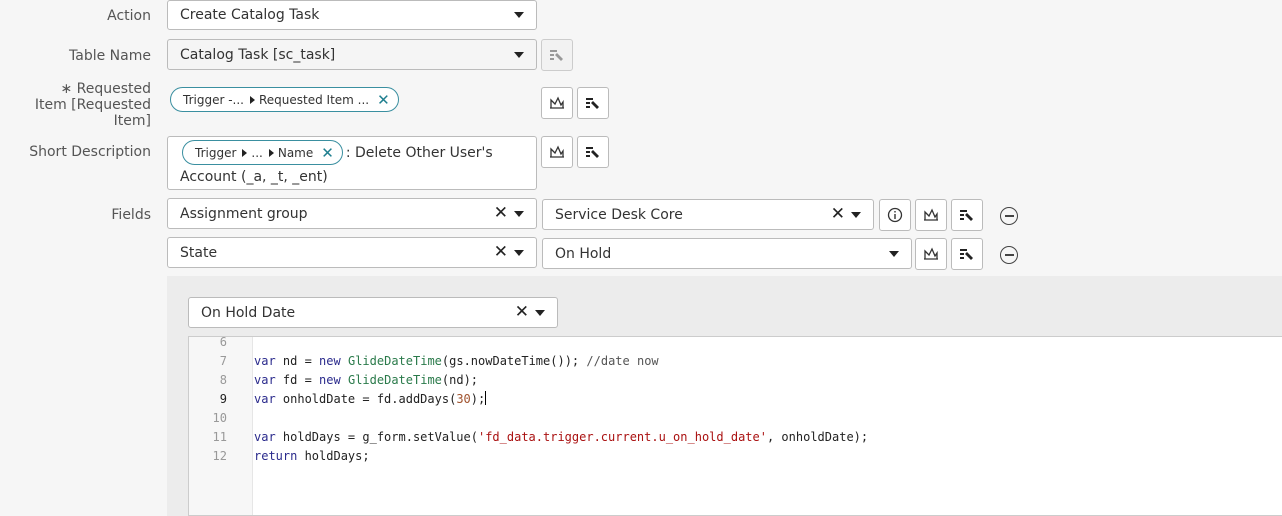  What do you see at coordinates (258, 54) in the screenshot?
I see `table-name-value: Catalog Task [sc_task]` at bounding box center [258, 54].